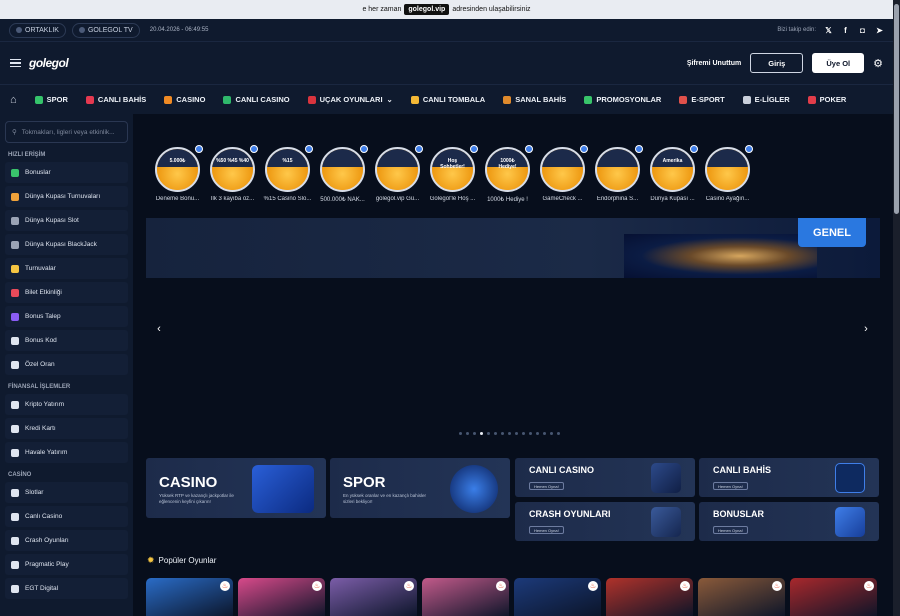 The image size is (900, 616). I want to click on story-thumbnail: 5.000₺, so click(179, 168).